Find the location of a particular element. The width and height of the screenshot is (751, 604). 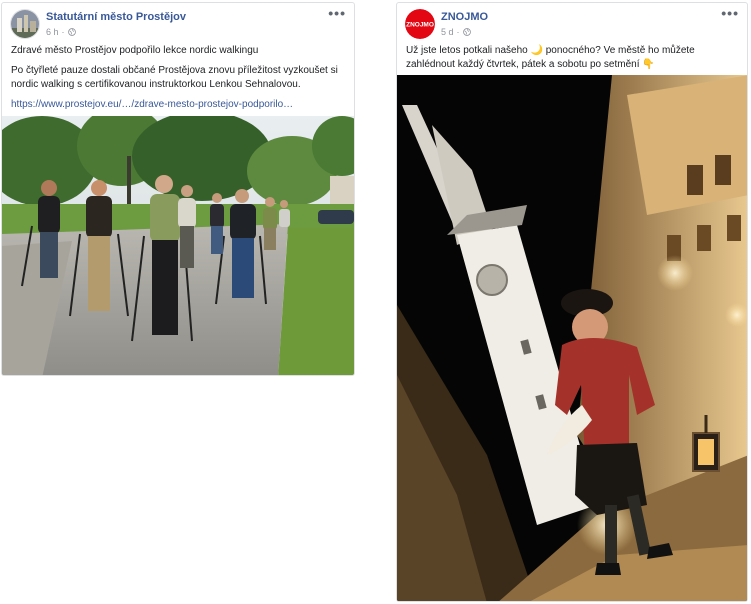

post-meta: 5 d · is located at coordinates (456, 32).